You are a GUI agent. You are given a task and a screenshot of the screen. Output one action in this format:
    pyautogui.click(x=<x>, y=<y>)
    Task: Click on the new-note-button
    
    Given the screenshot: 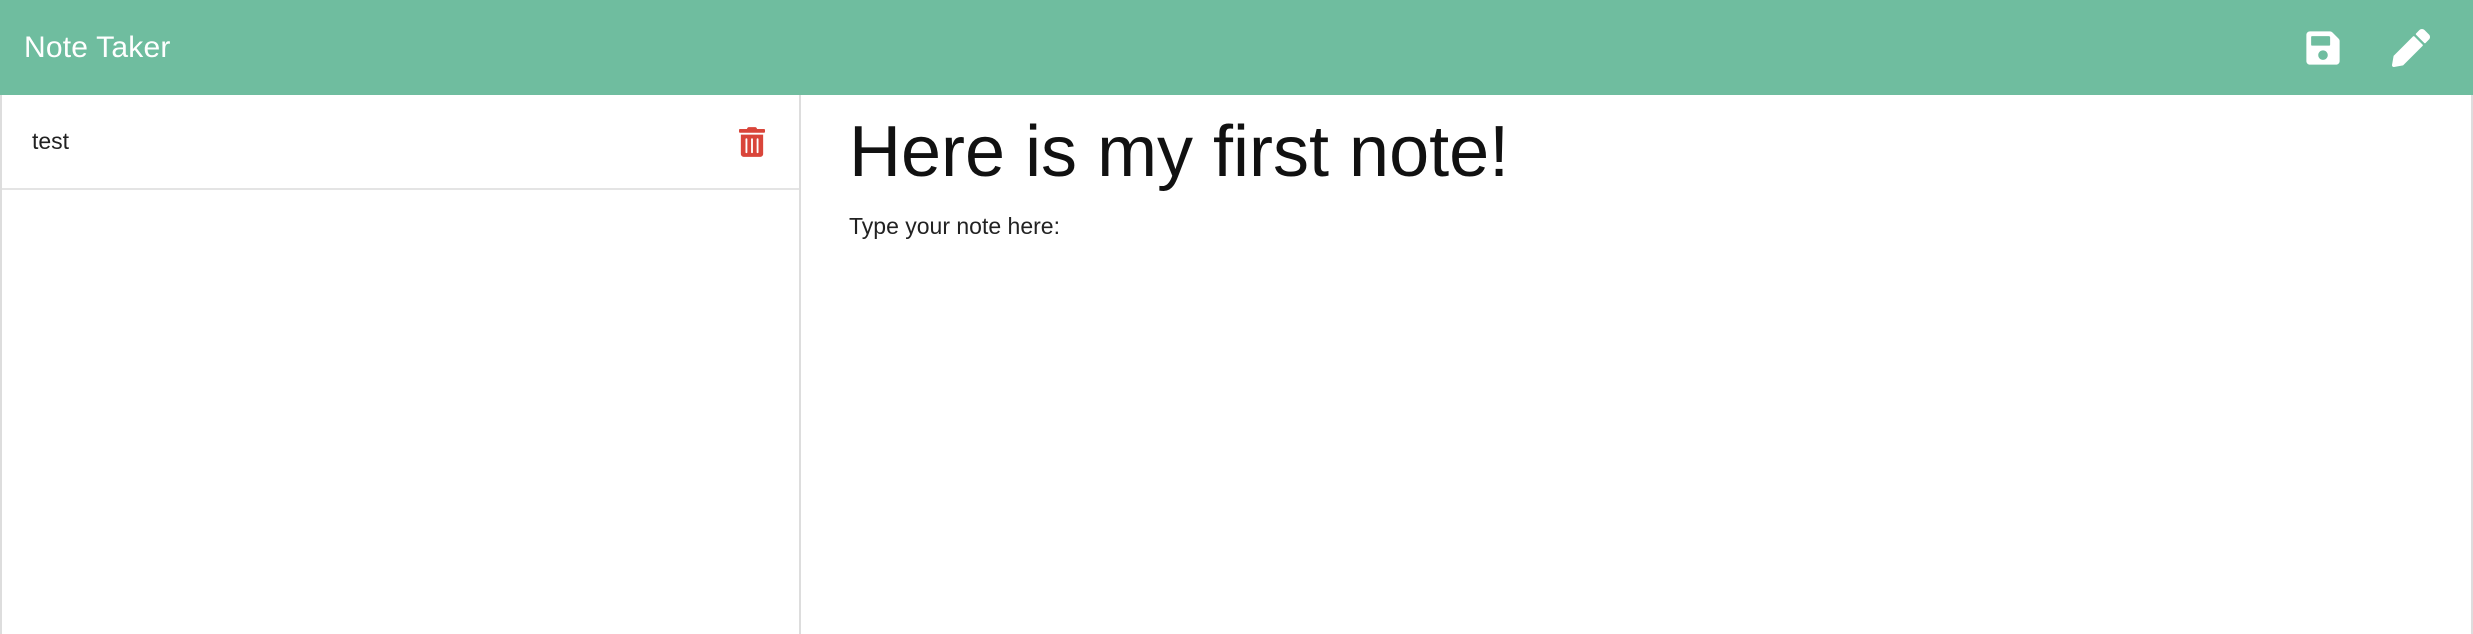 What is the action you would take?
    pyautogui.click(x=2411, y=48)
    